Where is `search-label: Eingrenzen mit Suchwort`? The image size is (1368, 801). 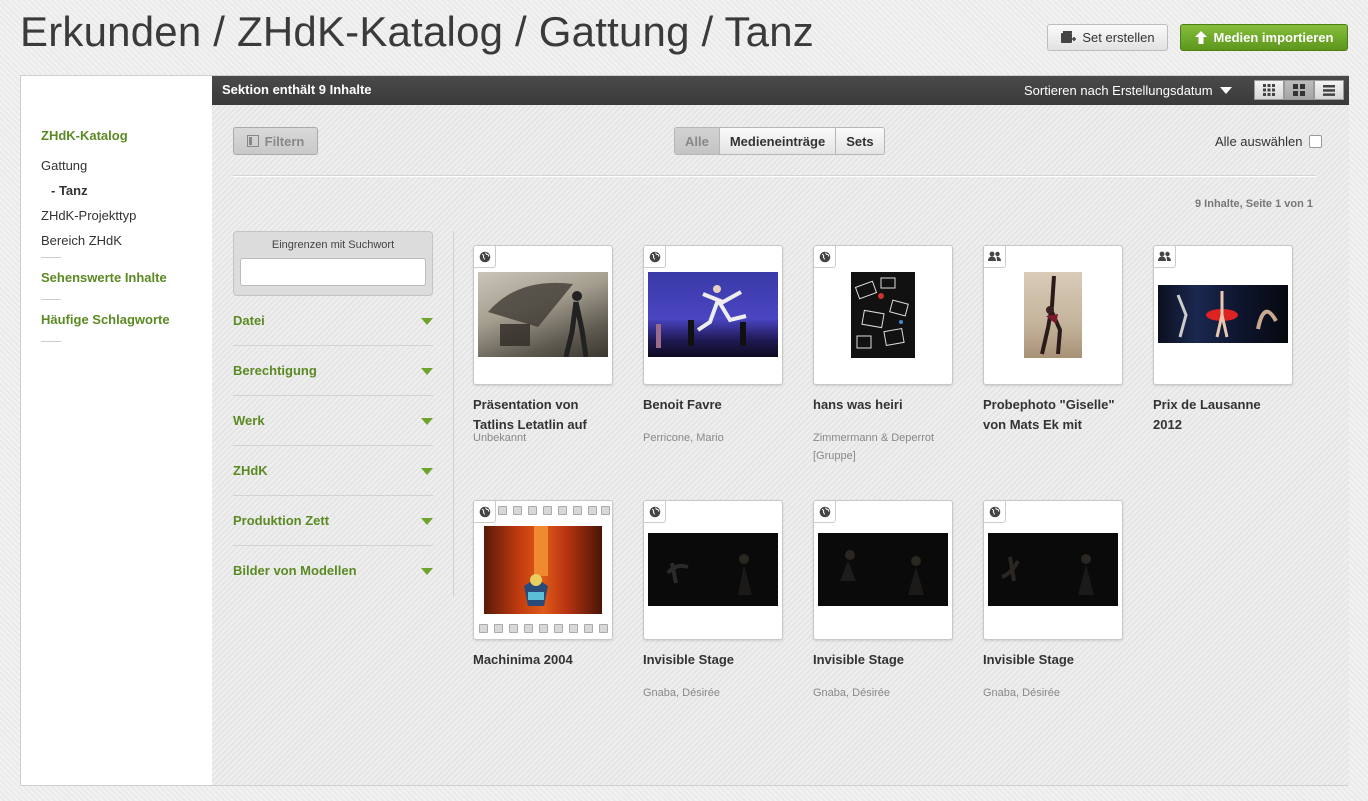
search-label: Eingrenzen mit Suchwort is located at coordinates (333, 245).